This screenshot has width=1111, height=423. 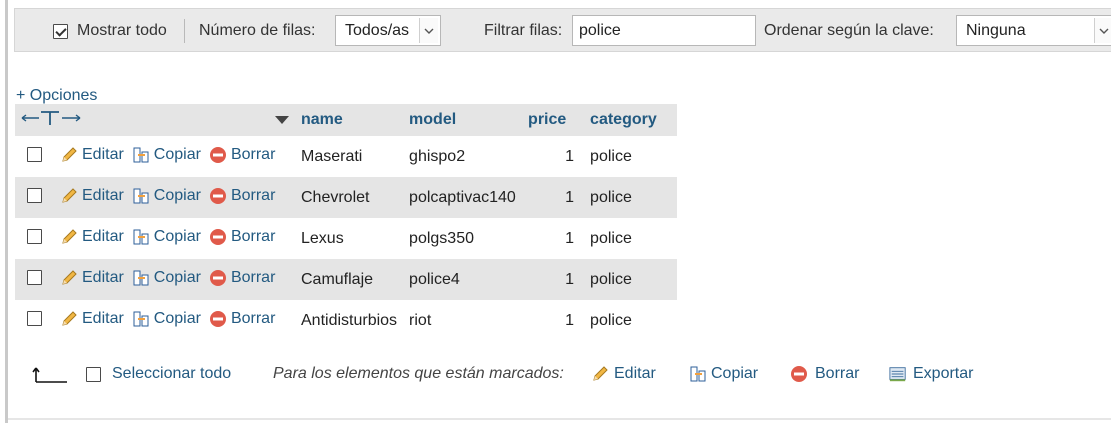 I want to click on bulk-delete-button: Borrar, so click(x=824, y=374).